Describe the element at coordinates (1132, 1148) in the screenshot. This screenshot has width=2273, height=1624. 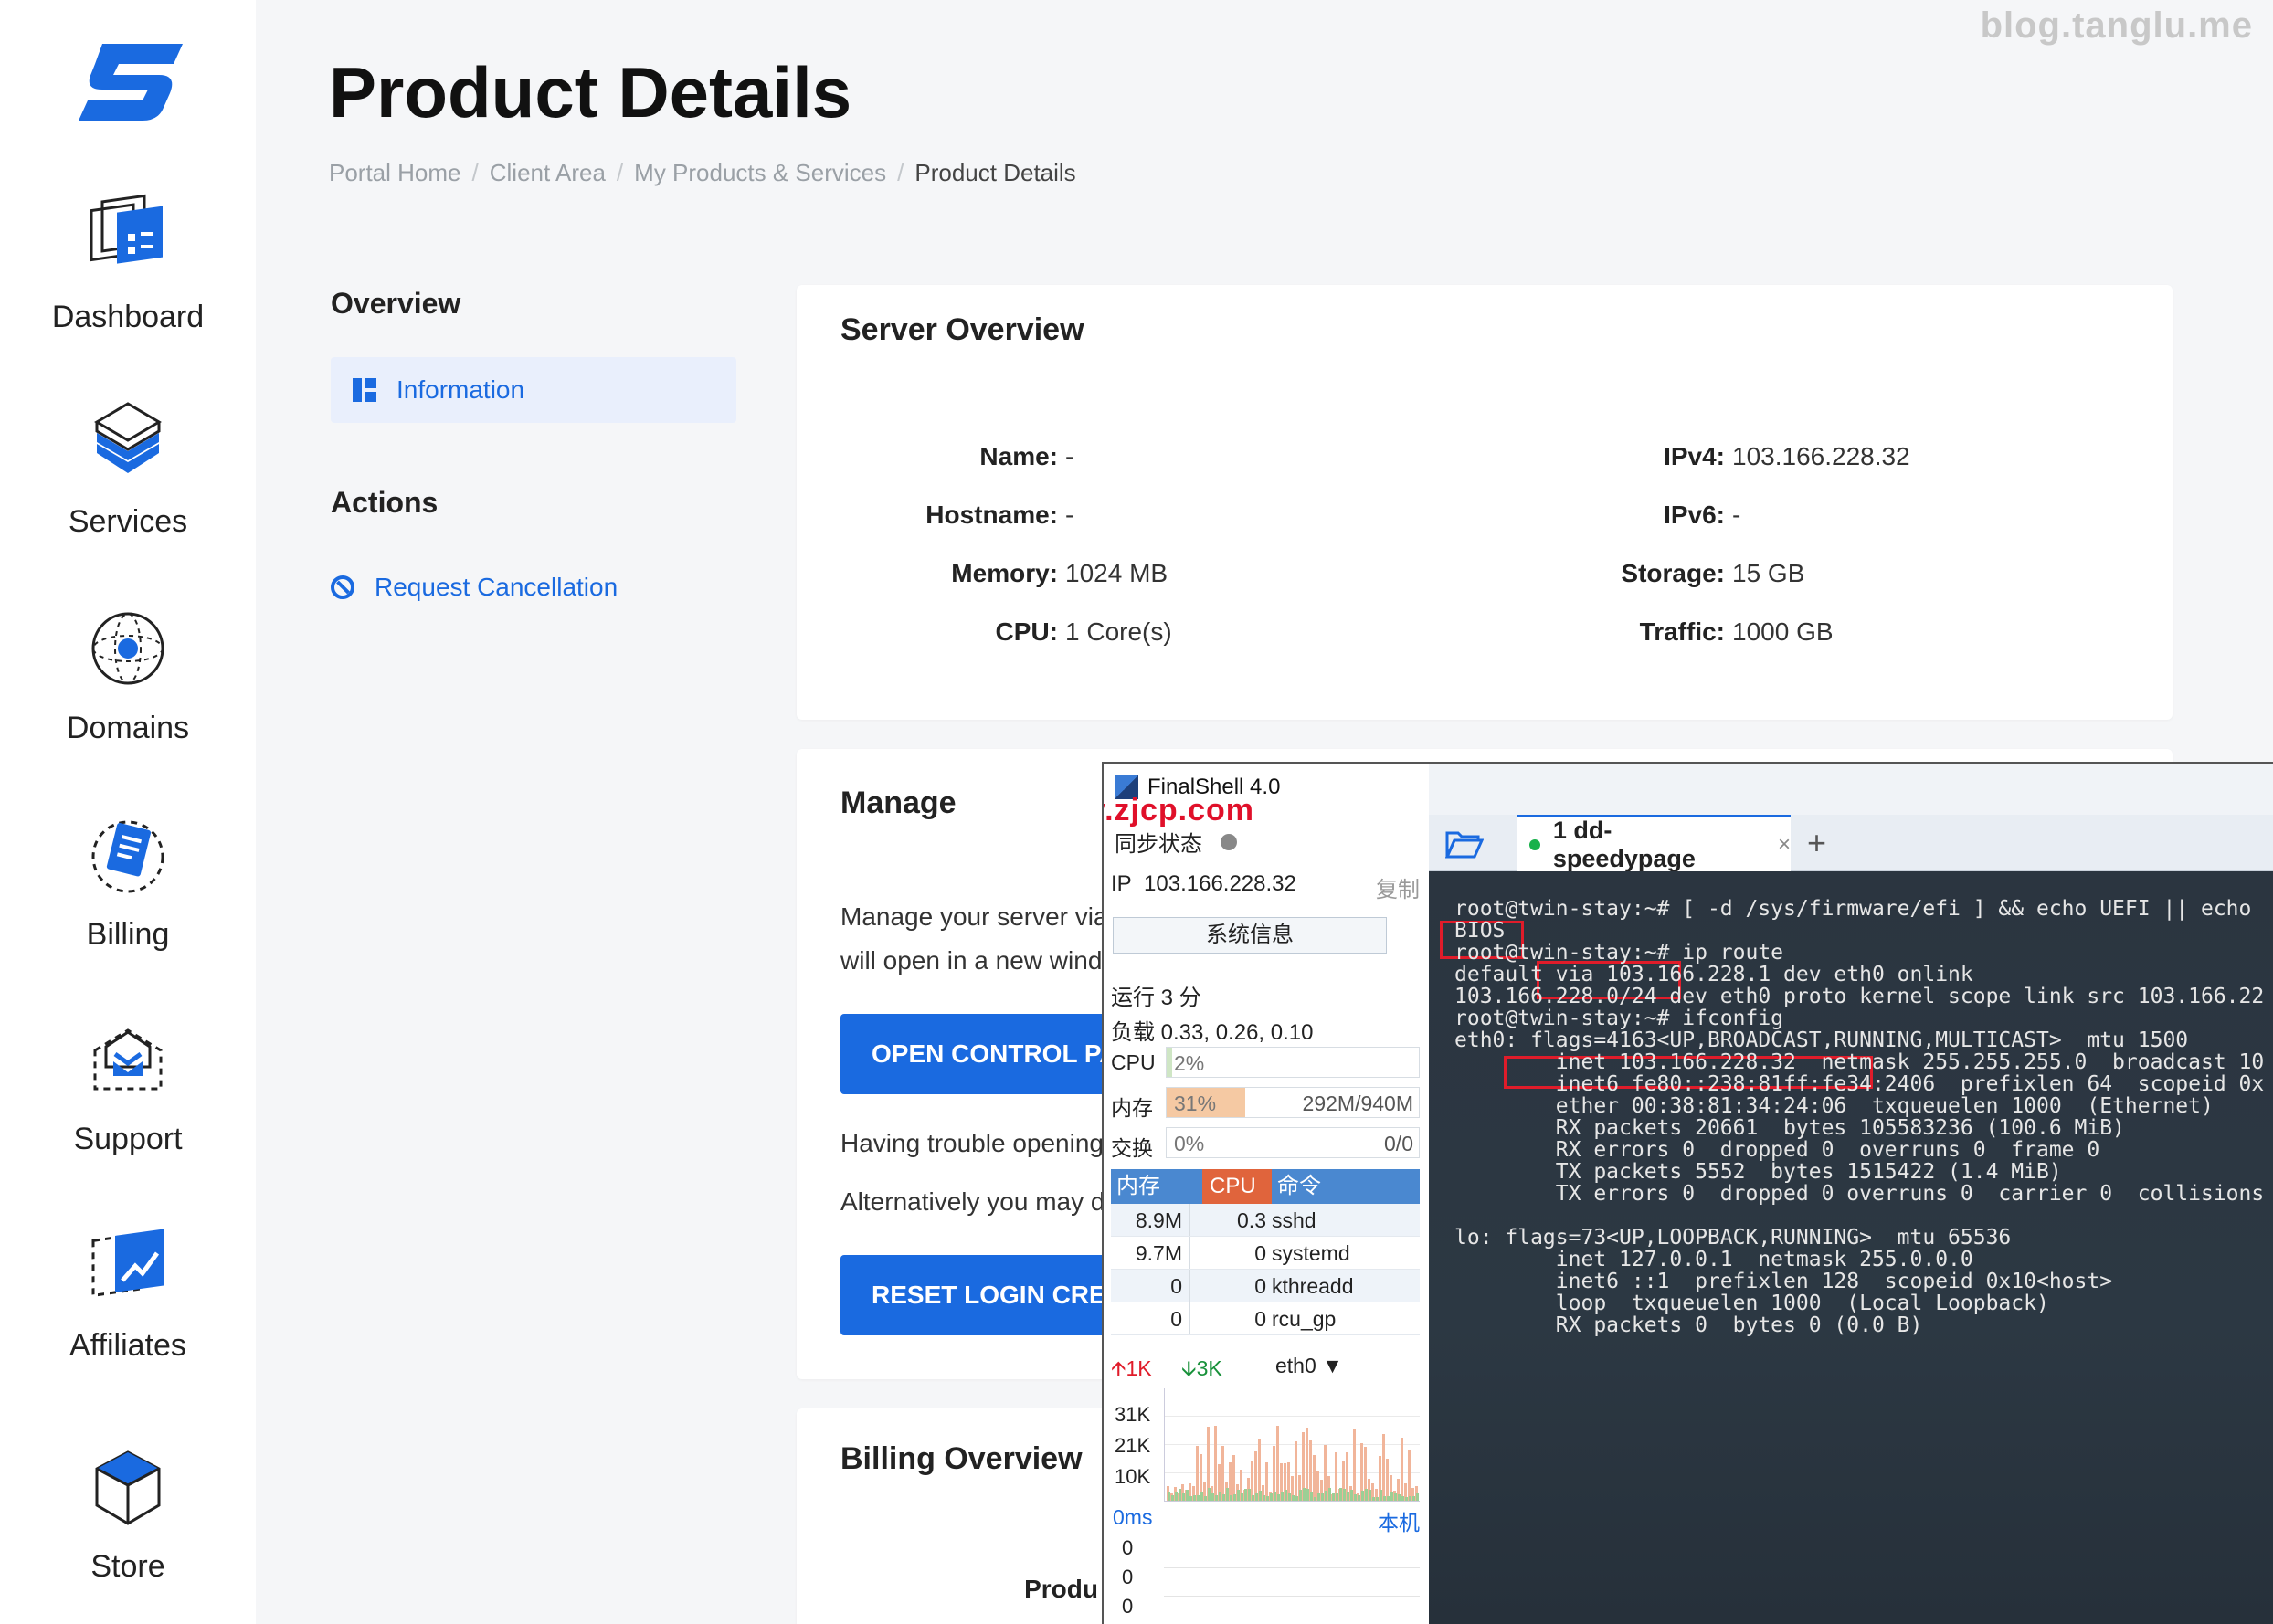
I see `swap-meter-label: 交换` at that location.